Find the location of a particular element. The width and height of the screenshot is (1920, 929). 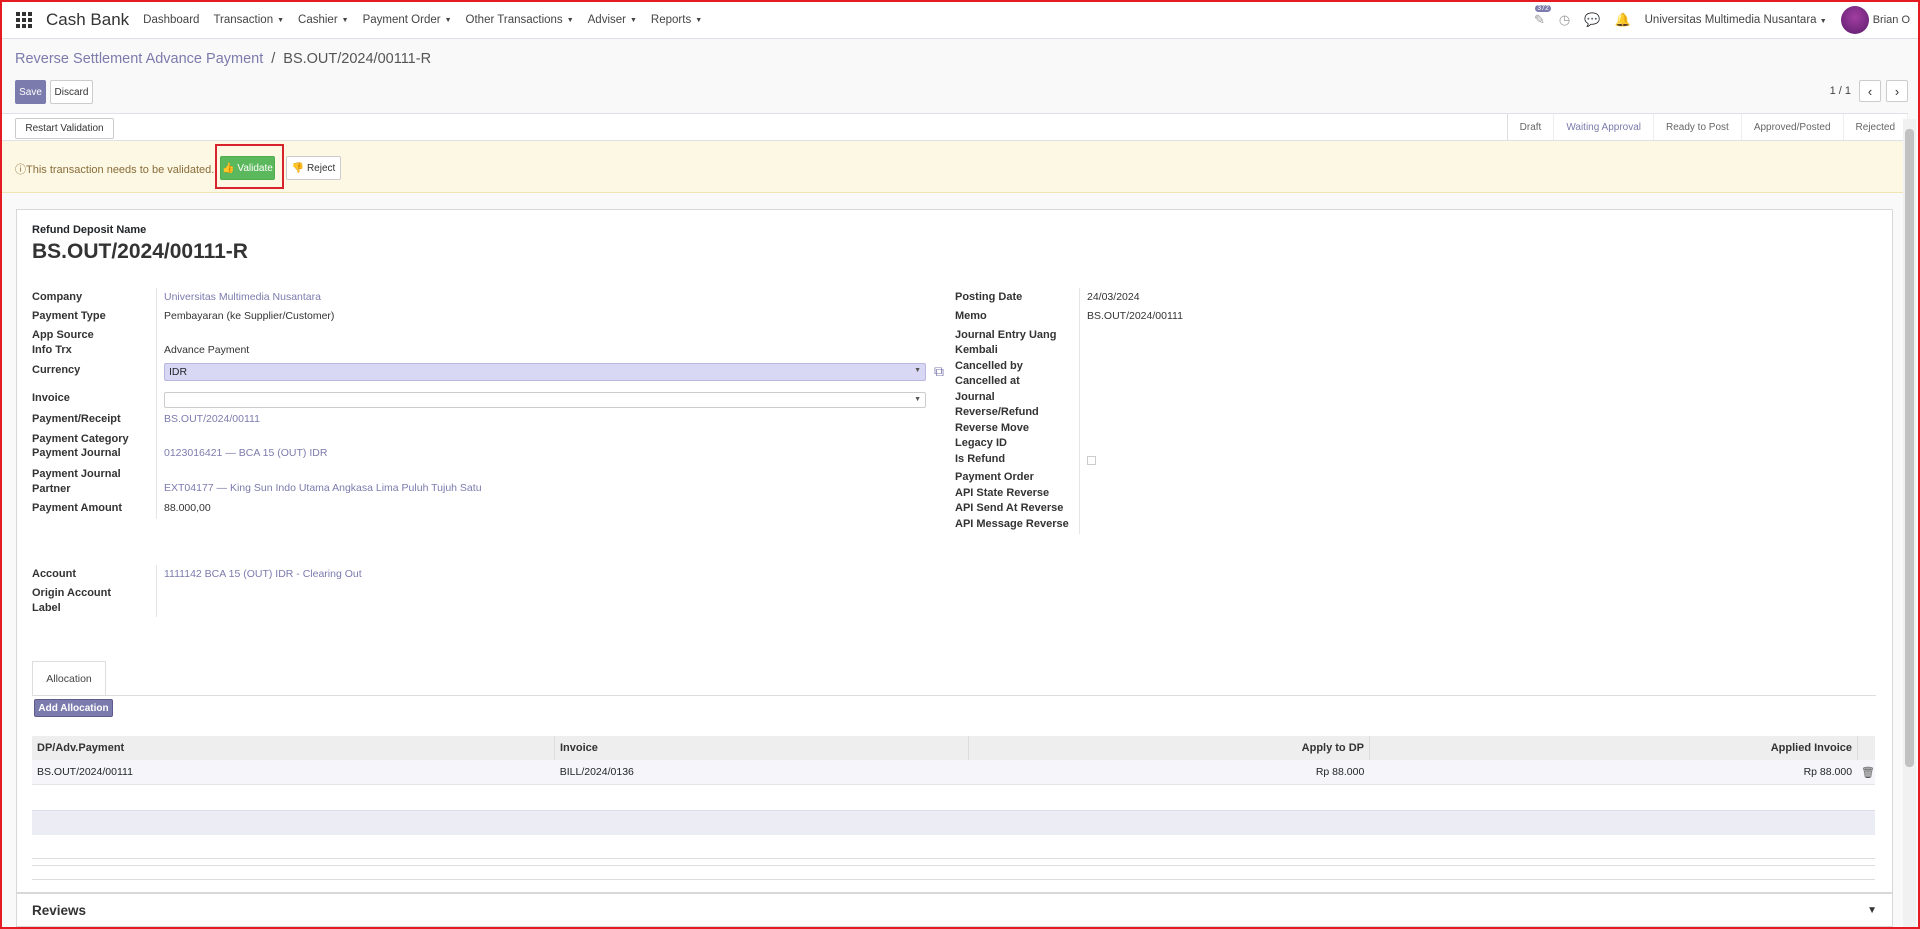

stage-draft: Draft is located at coordinates (1531, 127).